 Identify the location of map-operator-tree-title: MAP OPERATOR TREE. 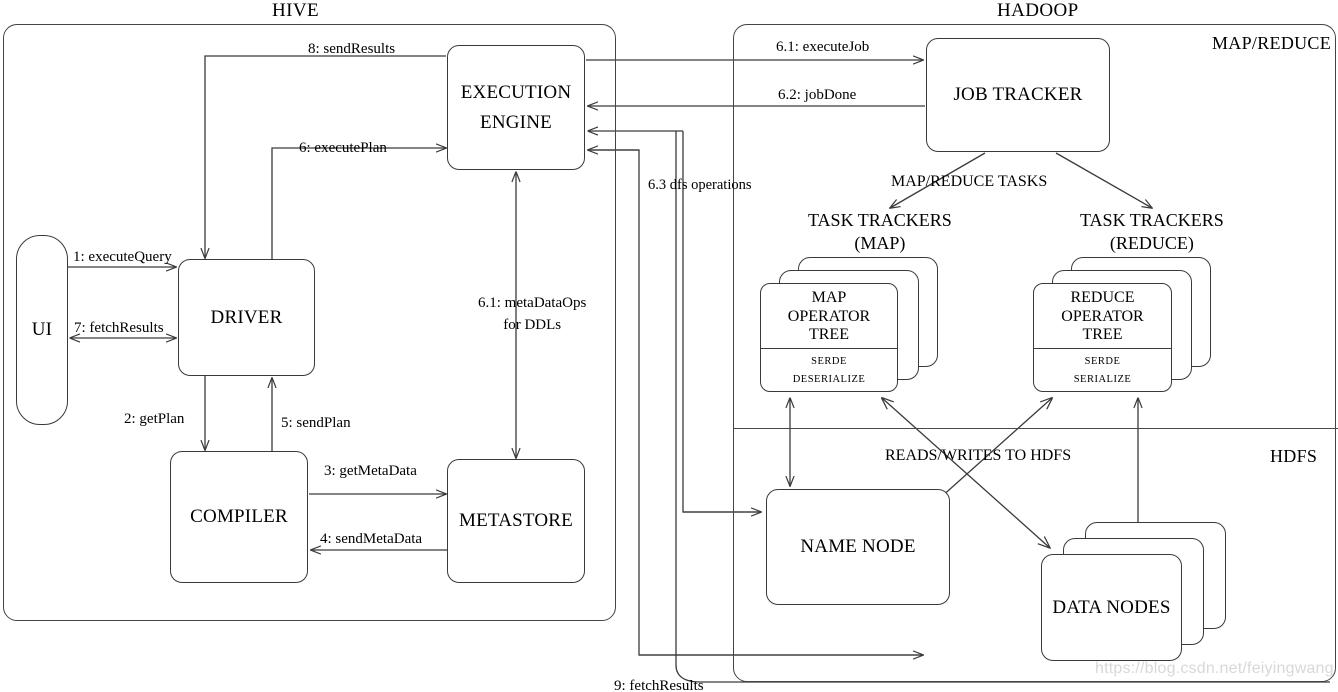
(829, 316).